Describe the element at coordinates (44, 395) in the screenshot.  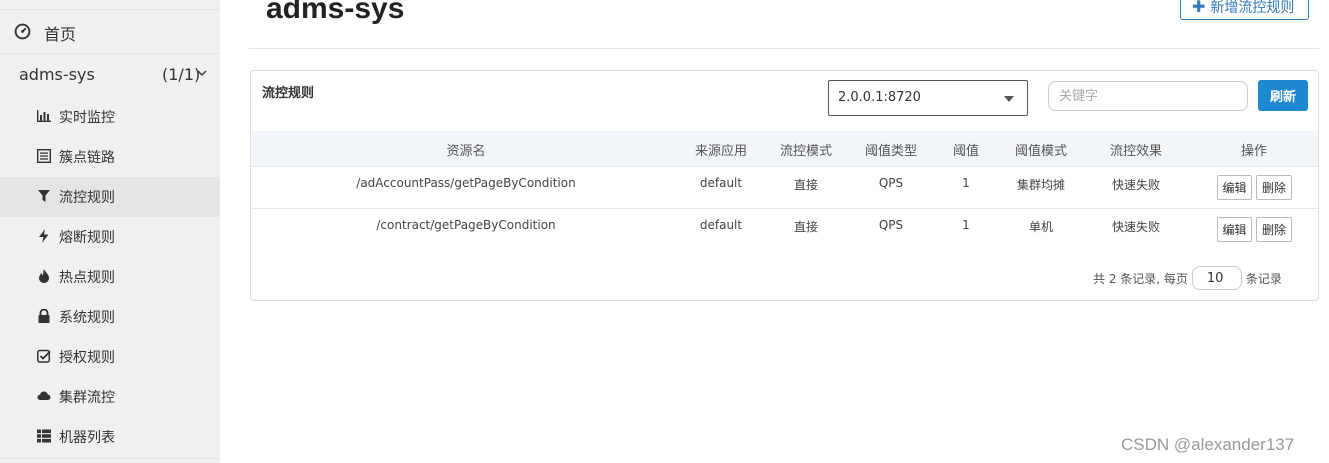
I see `cloud-icon` at that location.